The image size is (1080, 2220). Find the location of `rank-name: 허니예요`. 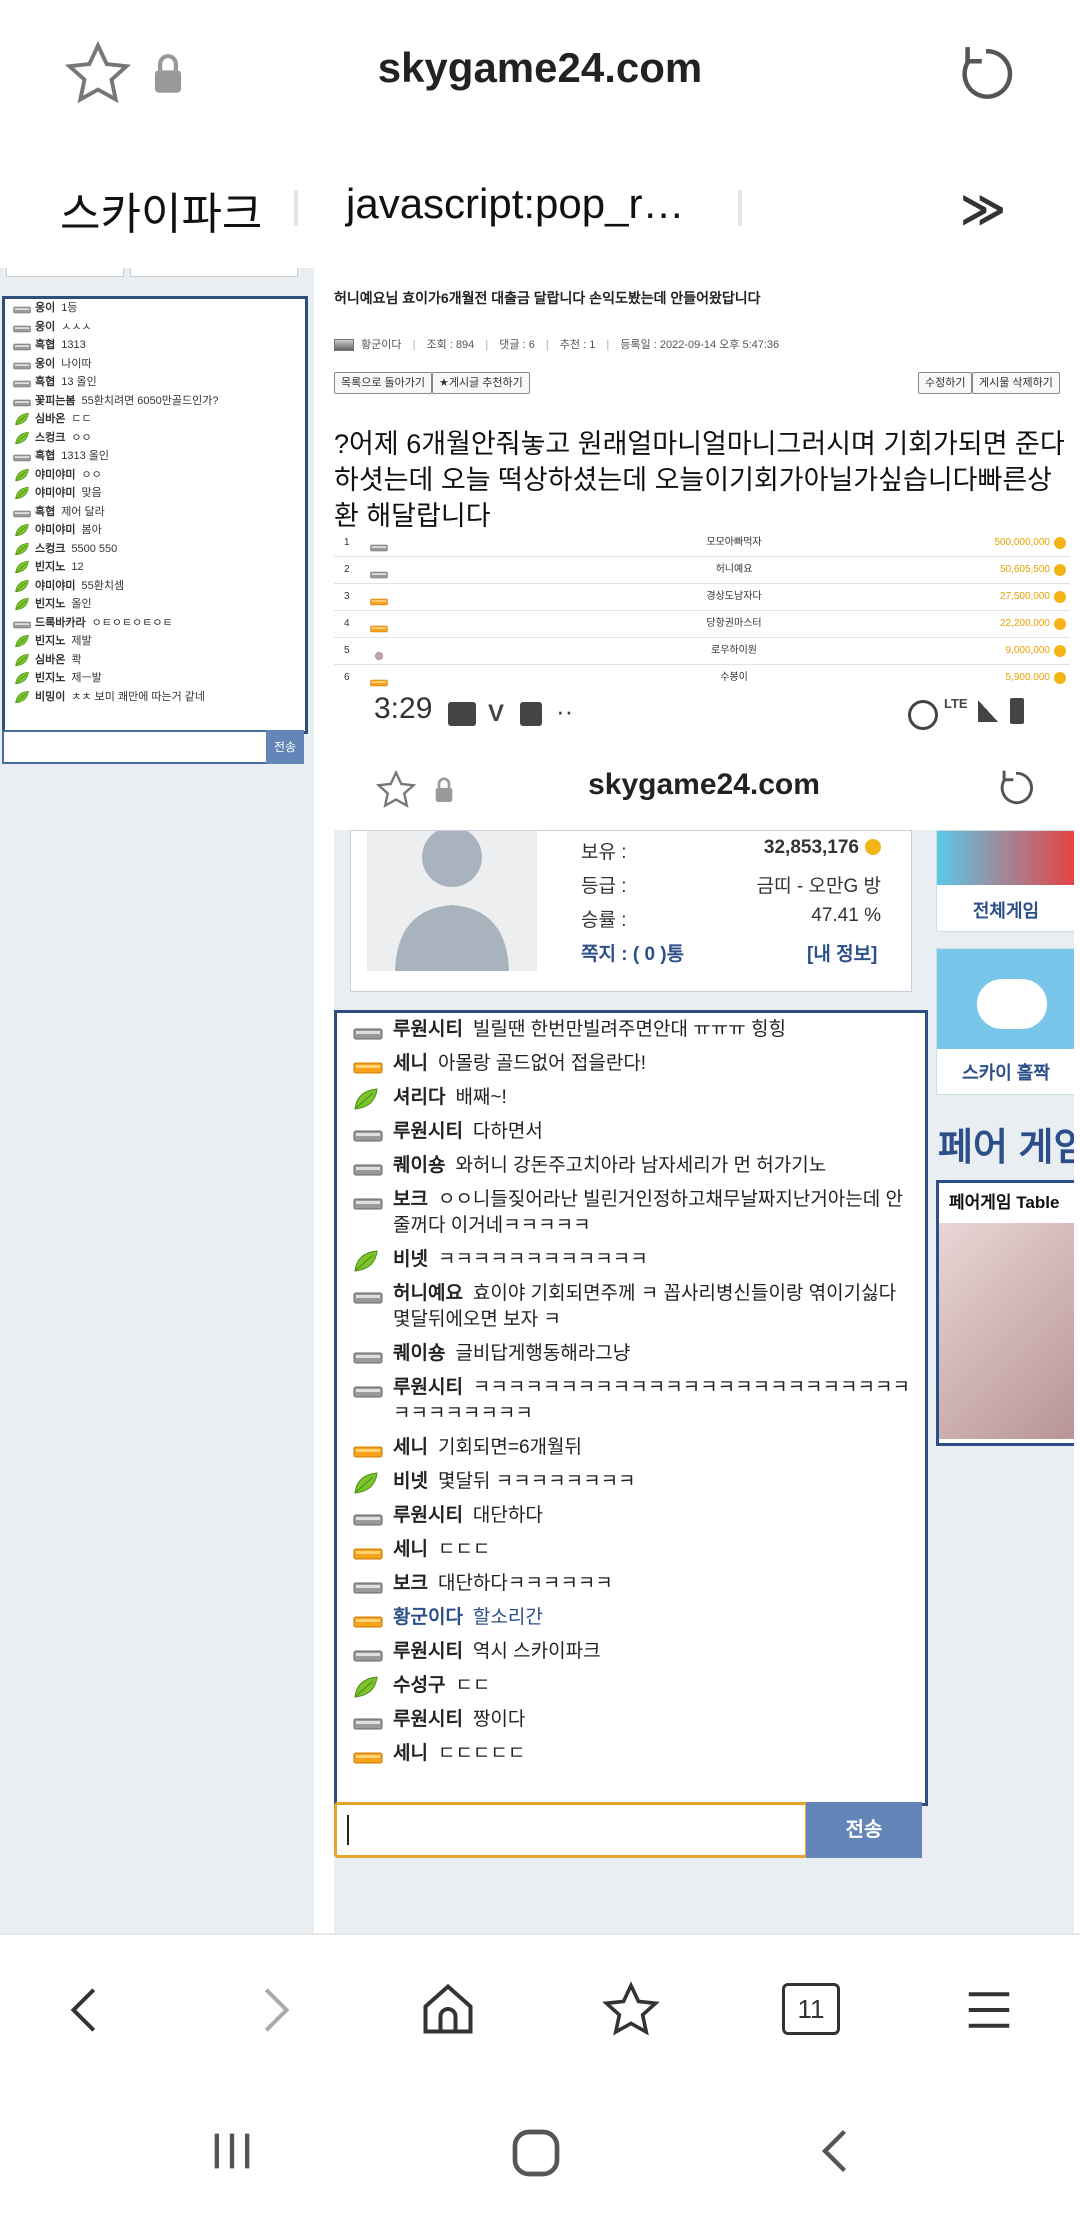

rank-name: 허니예요 is located at coordinates (734, 570).